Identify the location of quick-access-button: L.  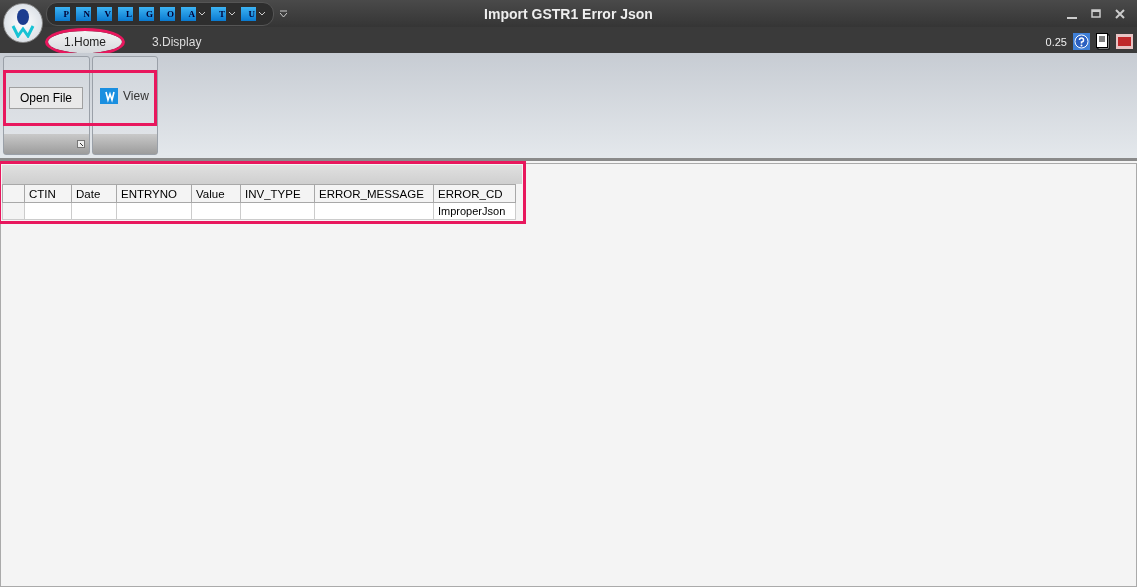
(125, 13).